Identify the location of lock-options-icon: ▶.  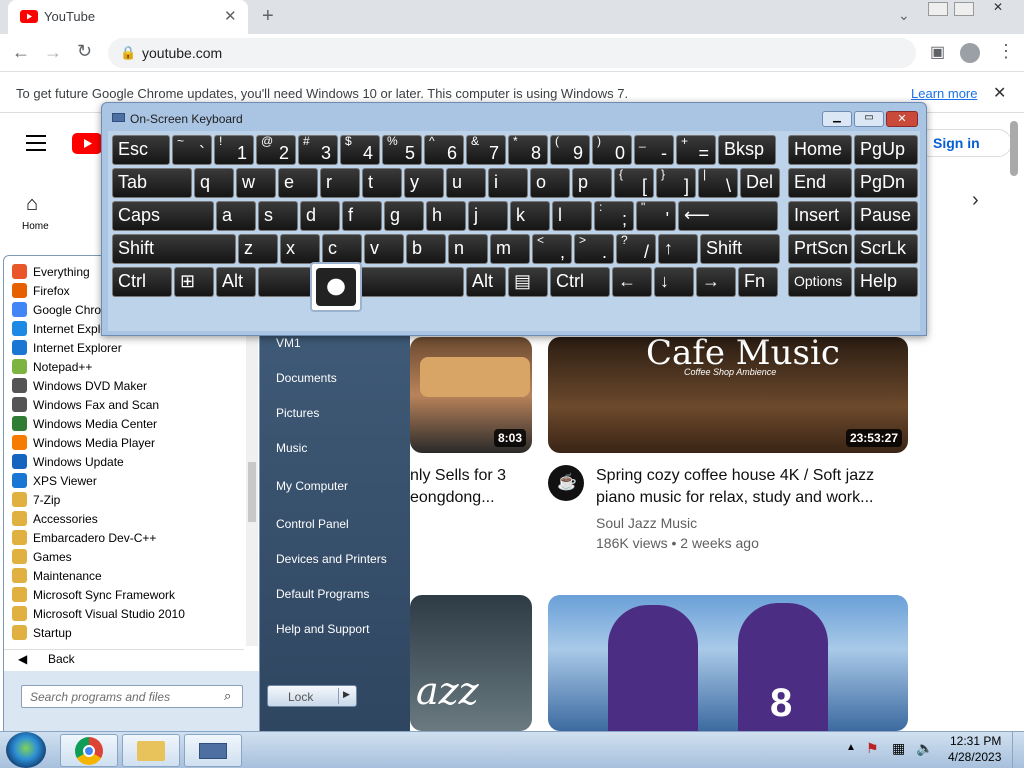
(346, 694).